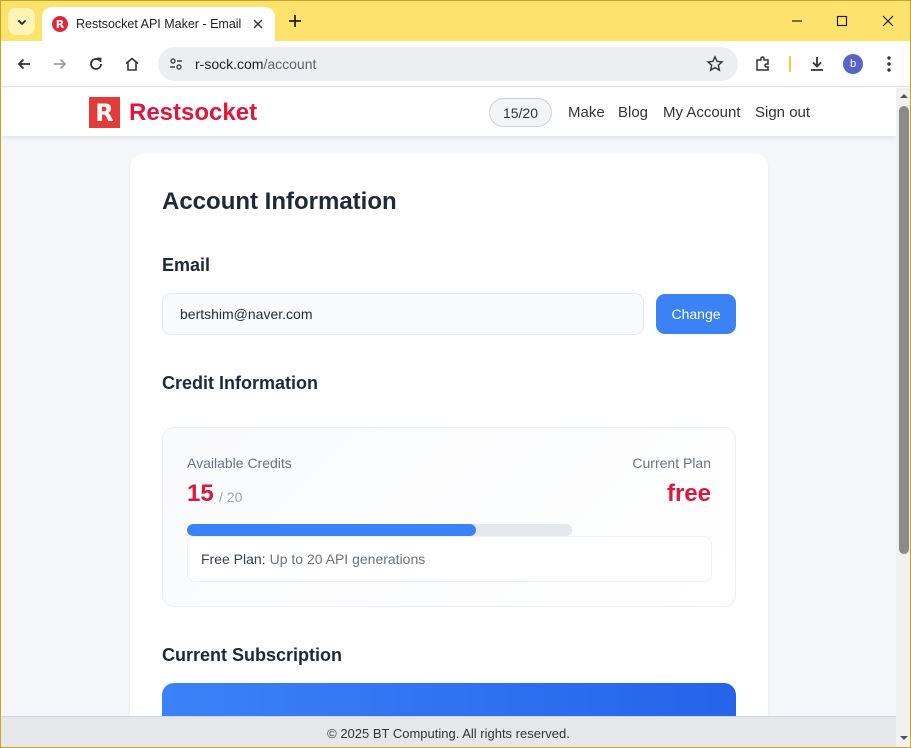 This screenshot has height=748, width=911. I want to click on nav-blog: Blog, so click(633, 112).